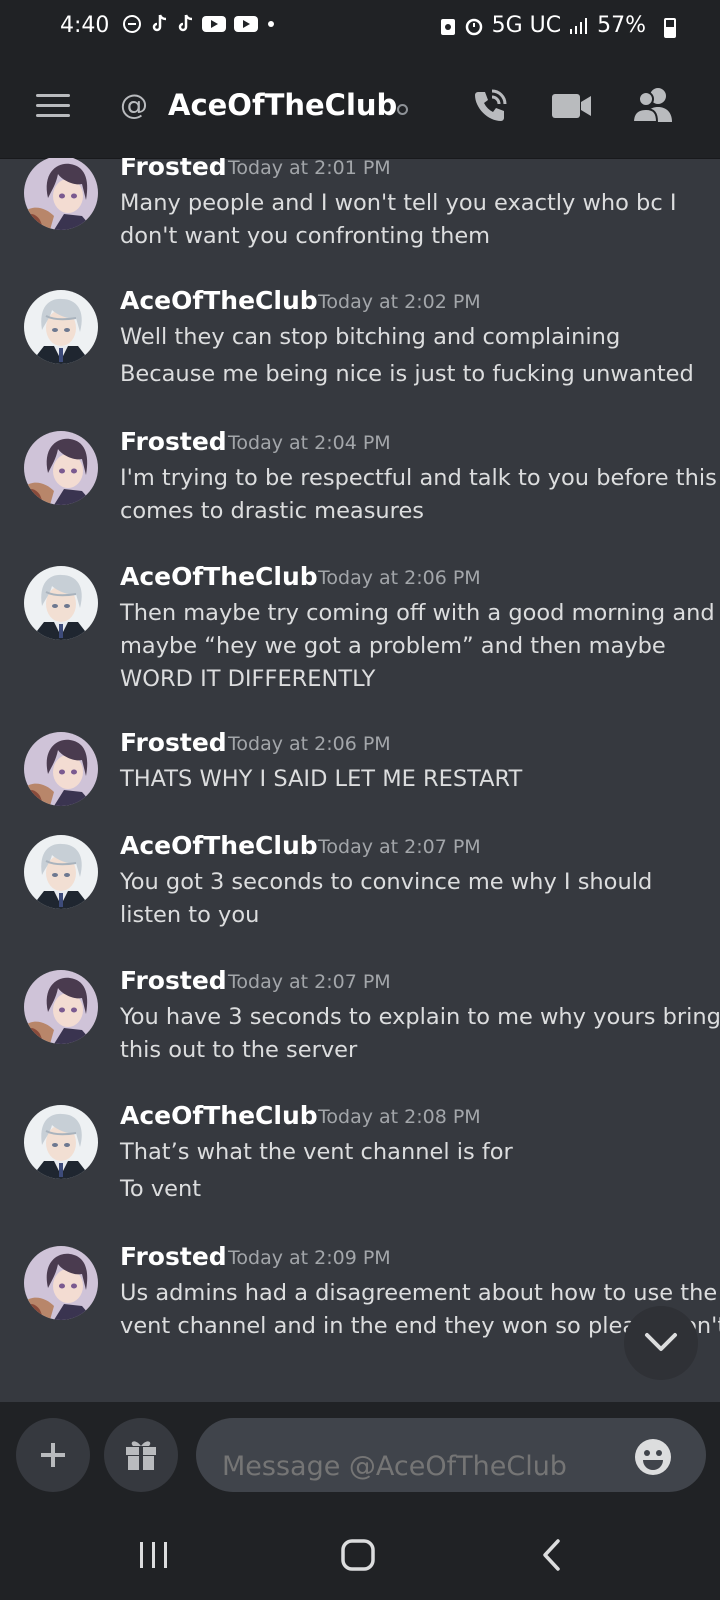  I want to click on message-text: comes to drastic measures, so click(272, 511).